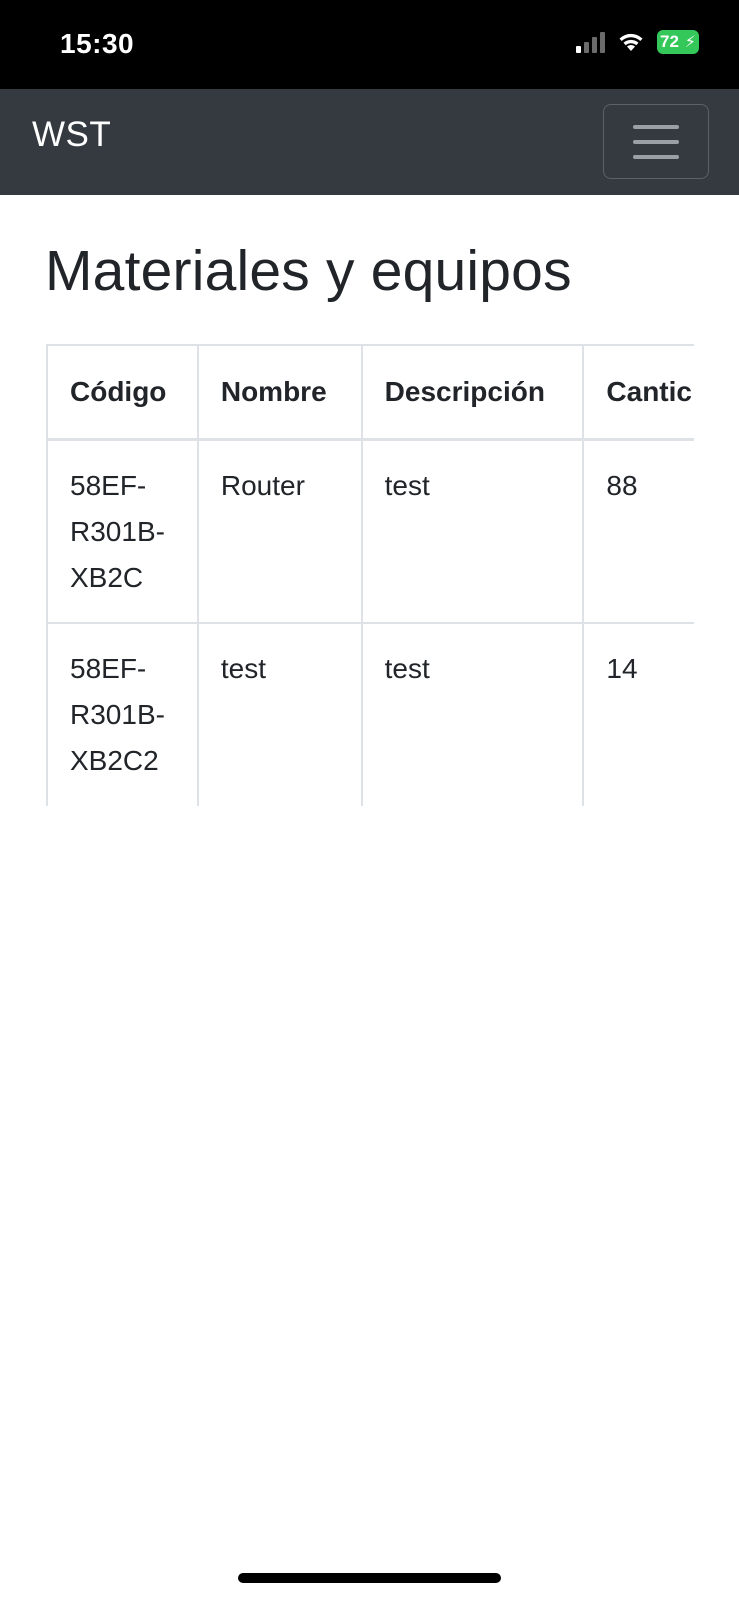 The width and height of the screenshot is (739, 1600). I want to click on cell-codigo: 58EF- R301B- XB2C, so click(122, 531).